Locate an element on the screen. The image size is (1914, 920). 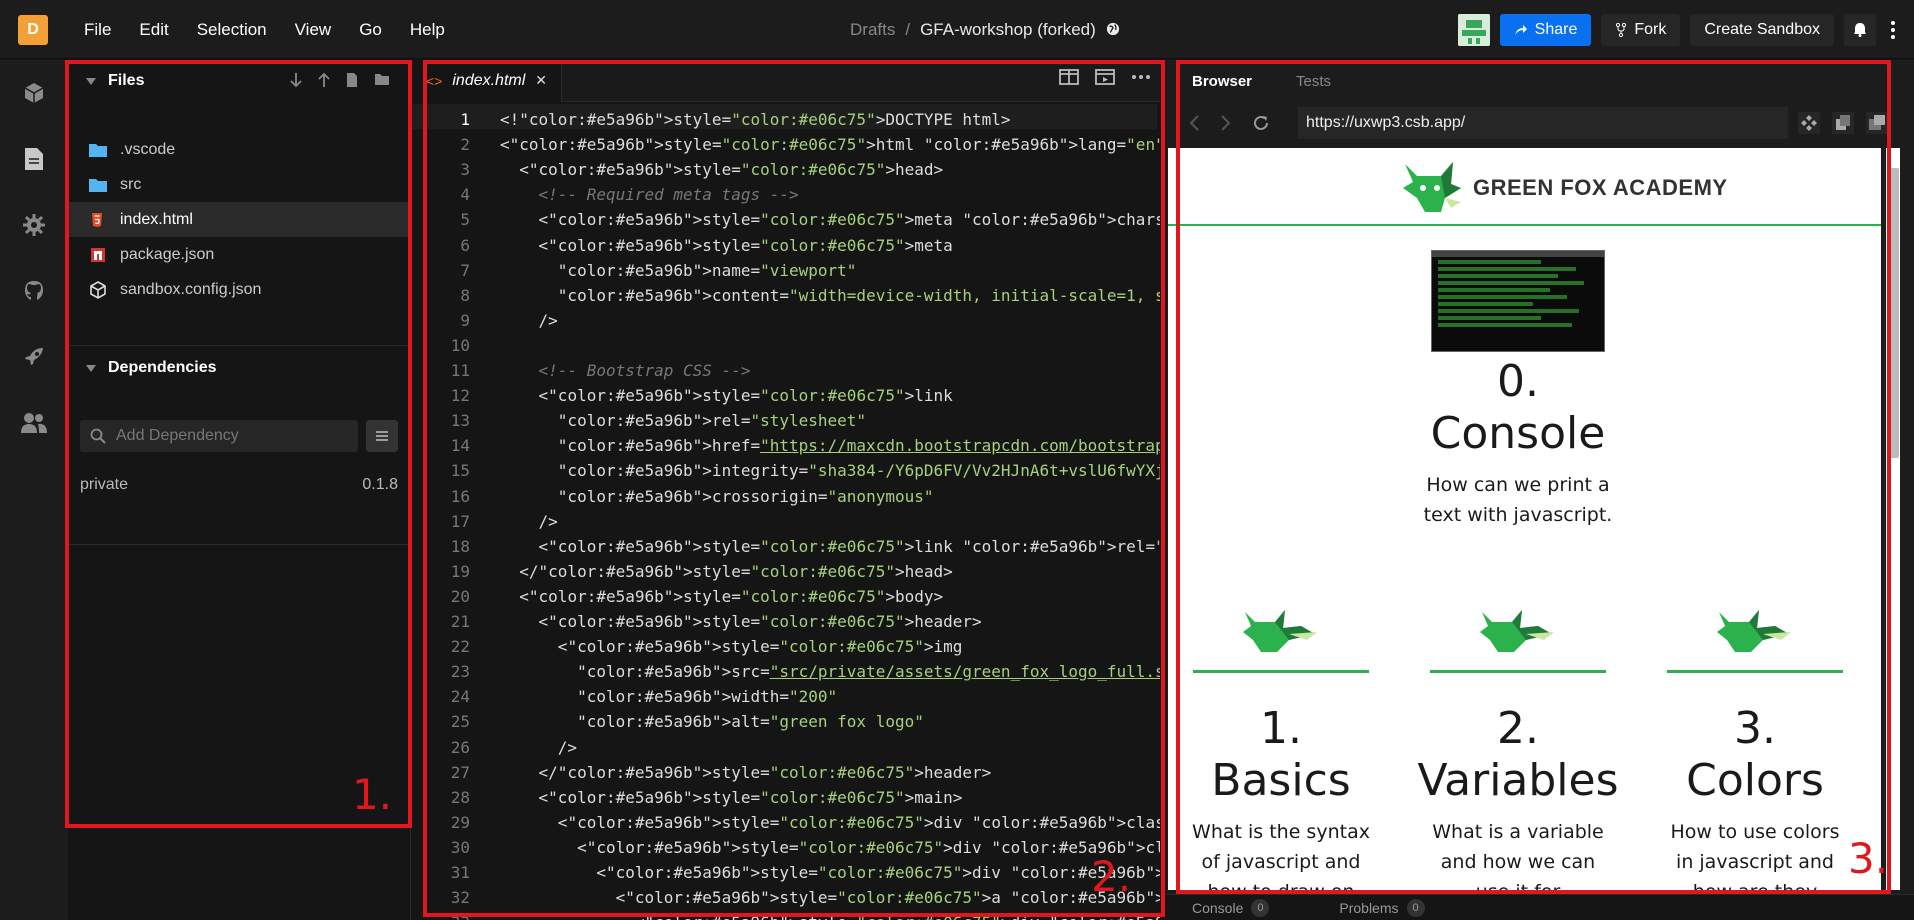
more-menu-icon is located at coordinates (1893, 29).